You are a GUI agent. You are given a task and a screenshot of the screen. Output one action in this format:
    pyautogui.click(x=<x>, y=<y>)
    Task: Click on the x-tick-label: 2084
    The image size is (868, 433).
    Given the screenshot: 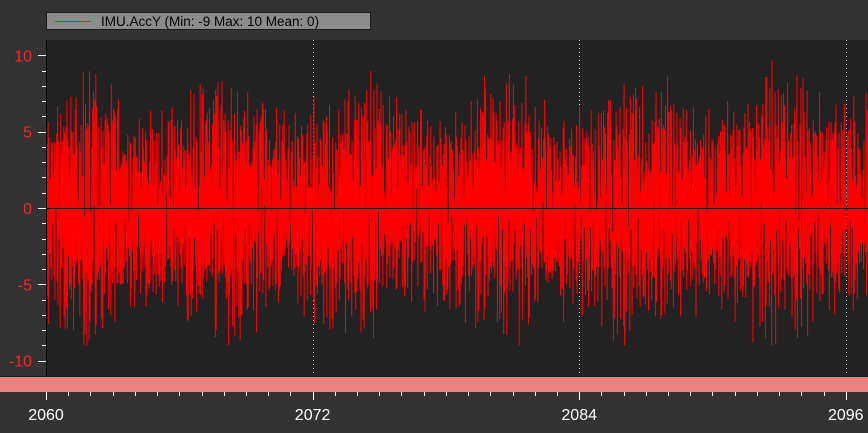 What is the action you would take?
    pyautogui.click(x=579, y=415)
    